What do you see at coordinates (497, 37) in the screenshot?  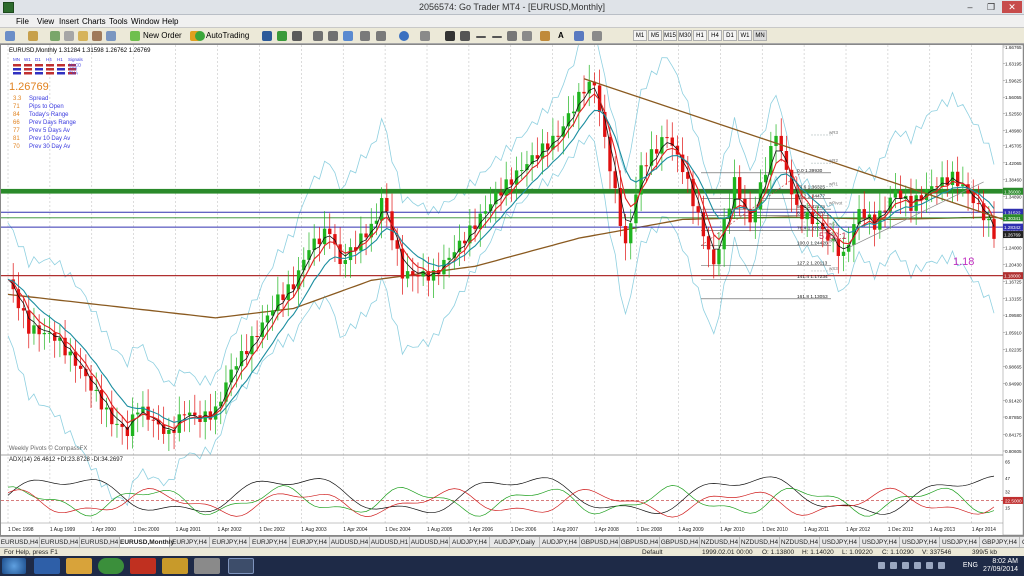 I see `horizontal-line-icon` at bounding box center [497, 37].